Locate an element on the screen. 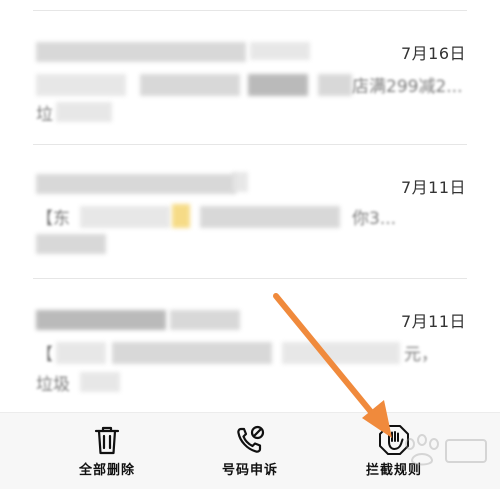 This screenshot has width=500, height=489. trash-icon is located at coordinates (107, 440).